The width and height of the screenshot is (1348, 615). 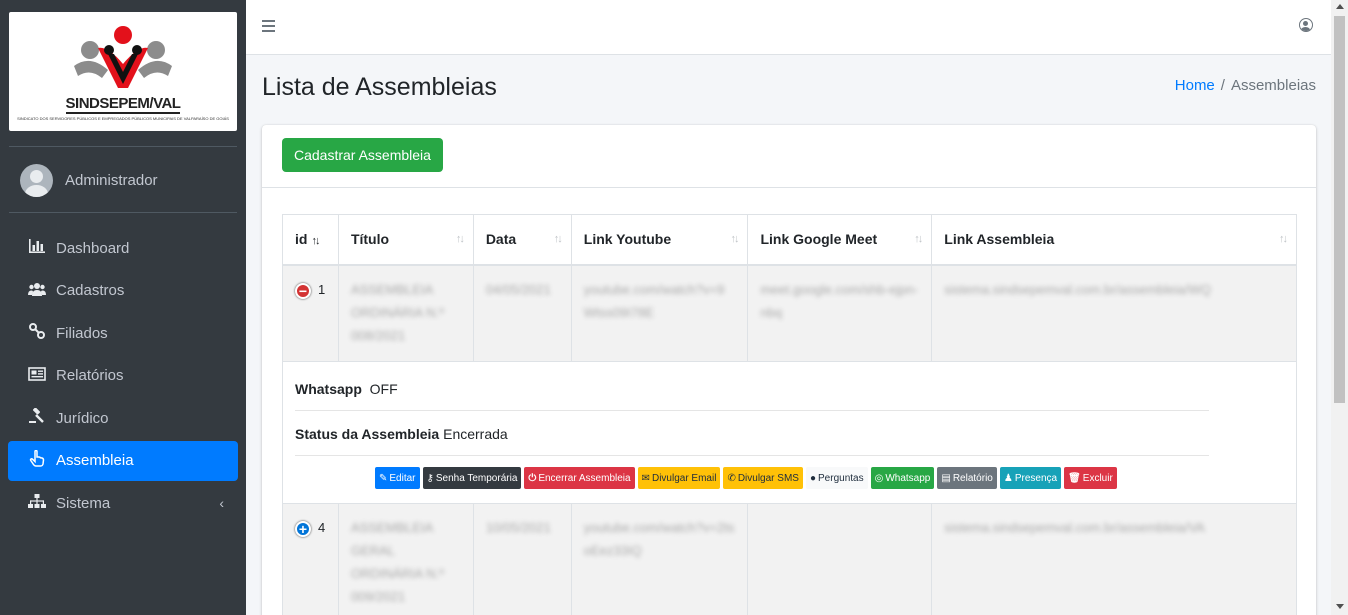 I want to click on collapse-row-icon: −, so click(x=303, y=290).